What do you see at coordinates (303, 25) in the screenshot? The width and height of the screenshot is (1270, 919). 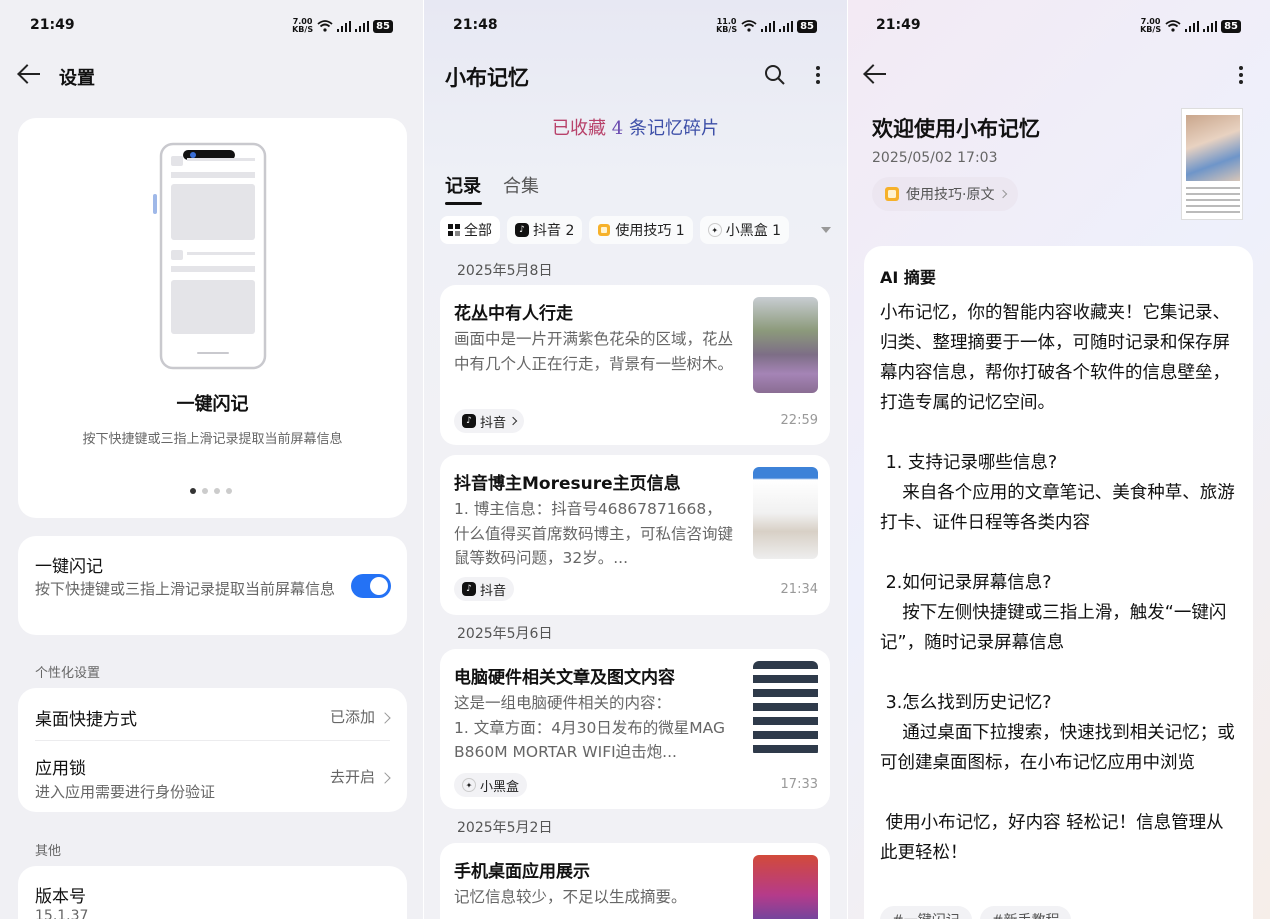 I see `network-speed: 7.00 KB/S` at bounding box center [303, 25].